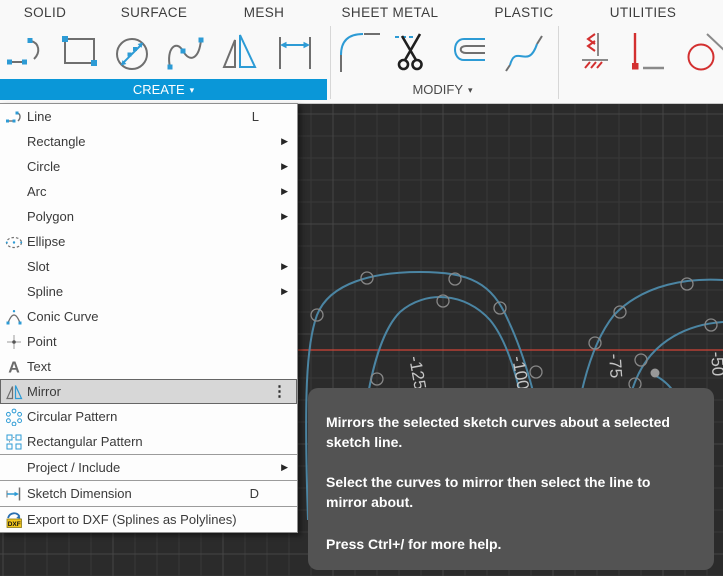  I want to click on circular-pattern-icon, so click(13, 417).